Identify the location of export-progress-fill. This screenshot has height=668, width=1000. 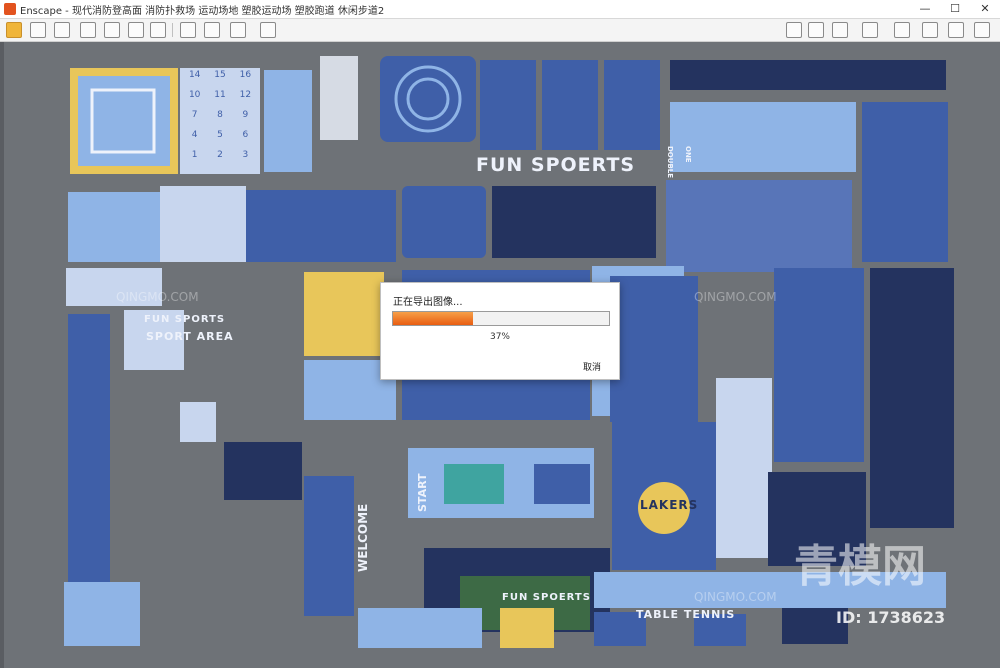
(433, 318).